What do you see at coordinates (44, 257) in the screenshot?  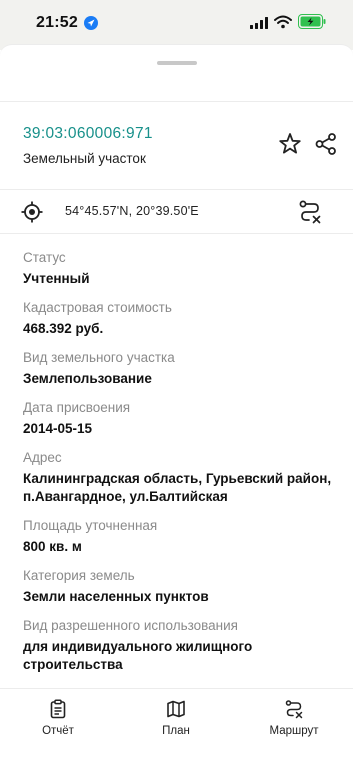 I see `field-label: Статус` at bounding box center [44, 257].